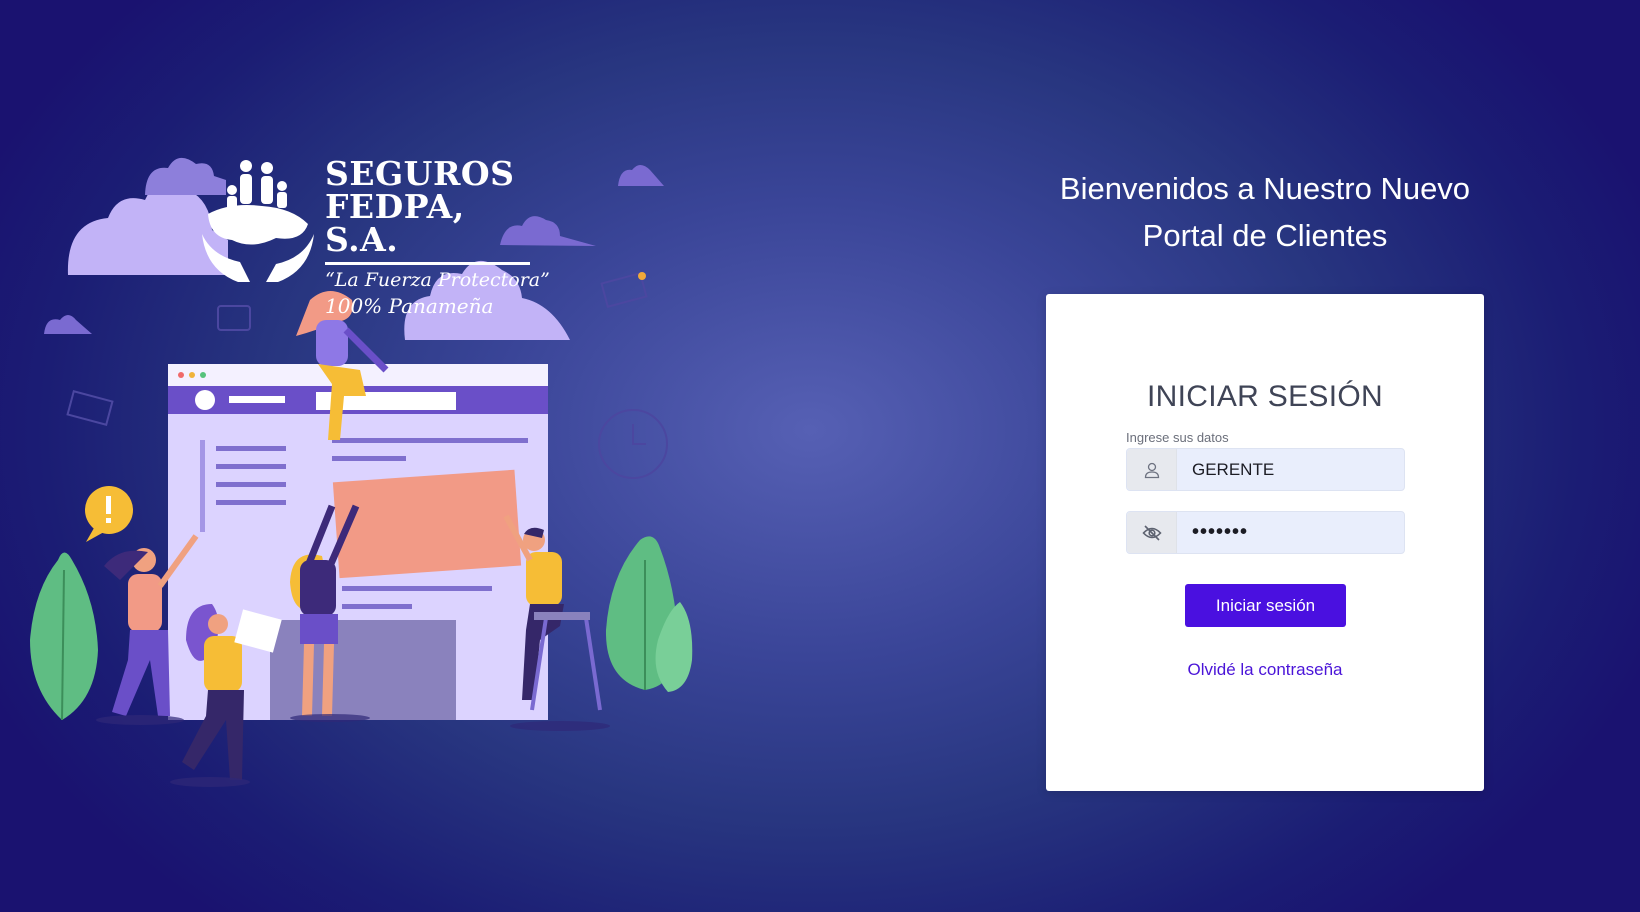 Image resolution: width=1640 pixels, height=912 pixels. What do you see at coordinates (1177, 437) in the screenshot?
I see `login-hint: Ingrese sus datos` at bounding box center [1177, 437].